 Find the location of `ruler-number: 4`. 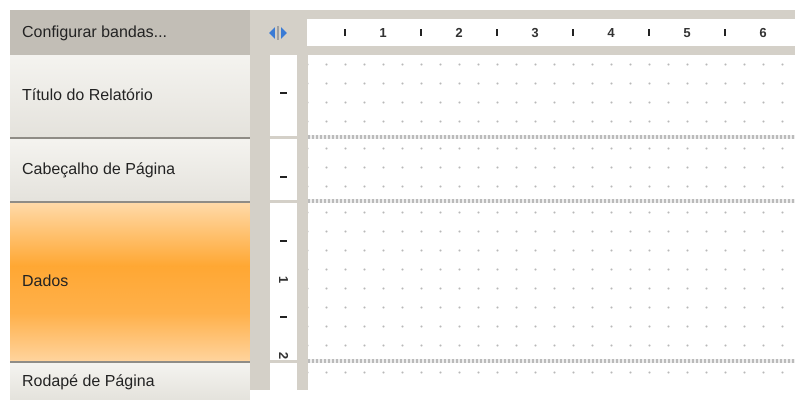

ruler-number: 4 is located at coordinates (611, 32).